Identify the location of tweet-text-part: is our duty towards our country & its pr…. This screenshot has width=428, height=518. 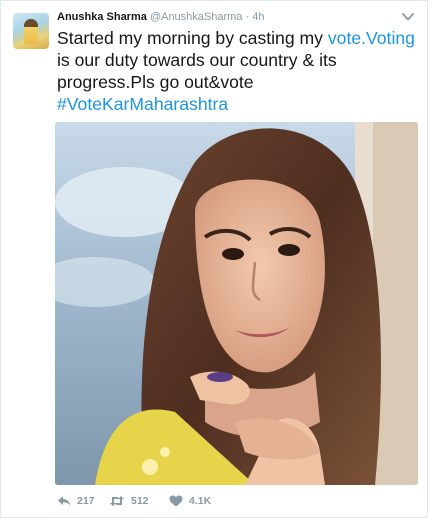
(197, 71).